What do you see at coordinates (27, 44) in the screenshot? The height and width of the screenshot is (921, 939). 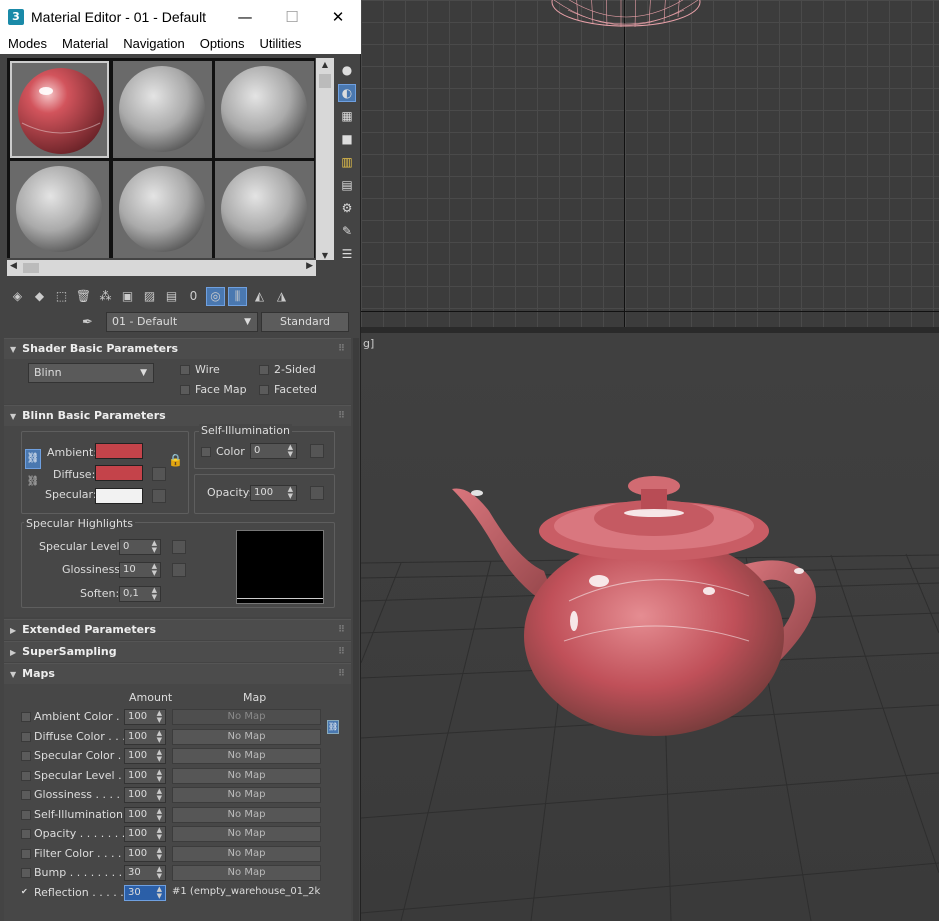 I see `menu-modes: Modes` at bounding box center [27, 44].